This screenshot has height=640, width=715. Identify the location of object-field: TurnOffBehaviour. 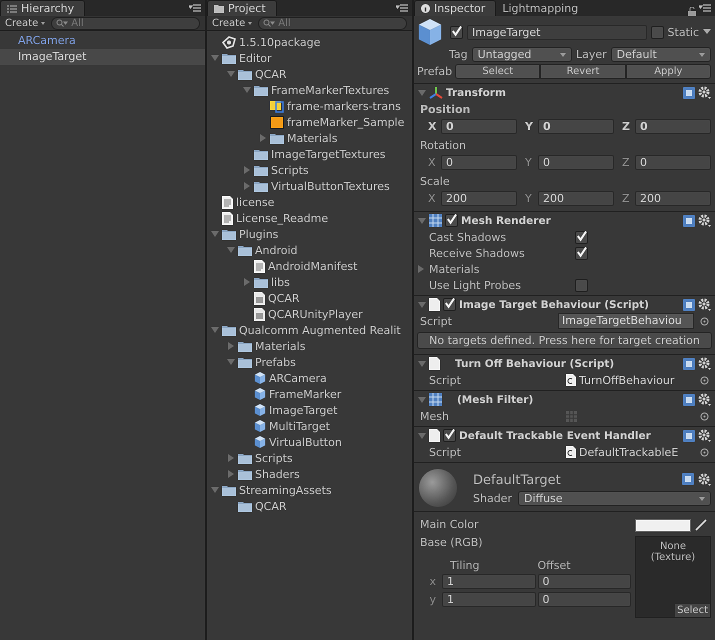
(626, 380).